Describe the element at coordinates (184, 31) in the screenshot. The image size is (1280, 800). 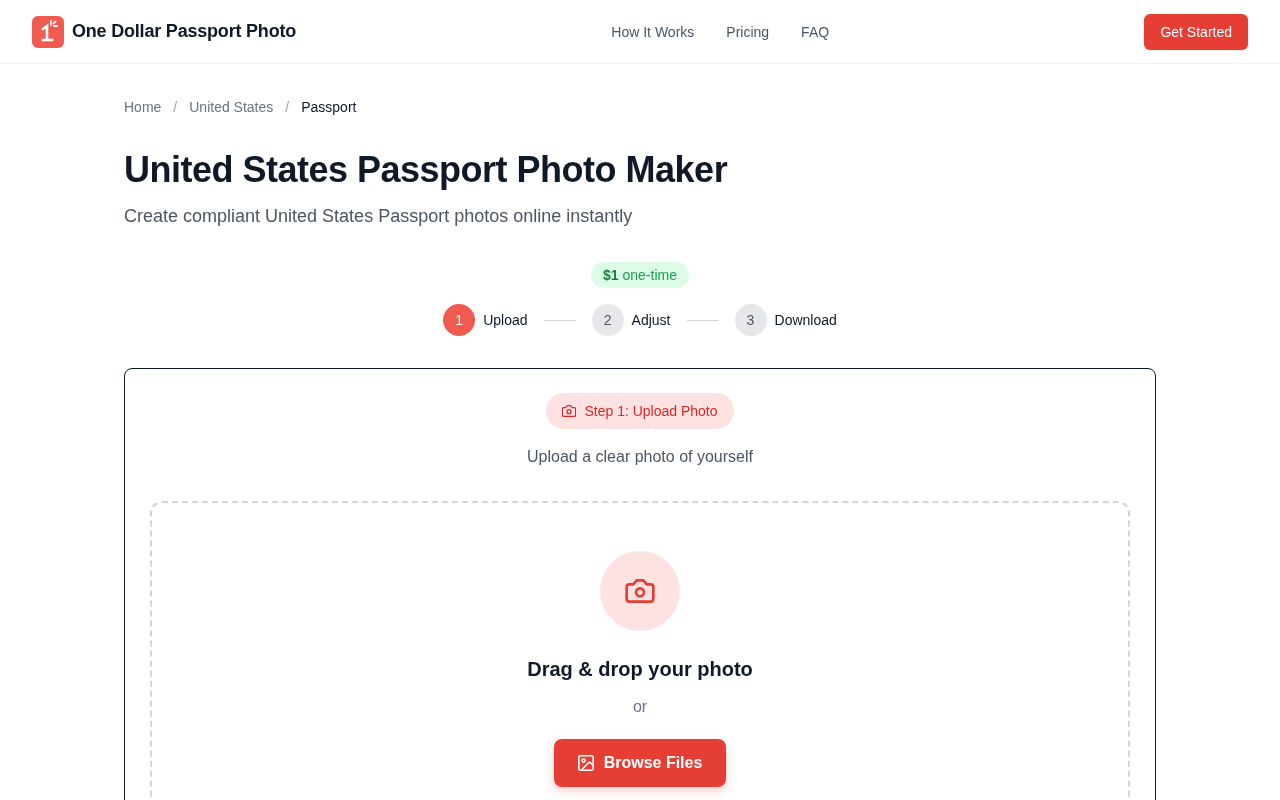
I see `brand-name: One Dollar Passport Photo` at that location.